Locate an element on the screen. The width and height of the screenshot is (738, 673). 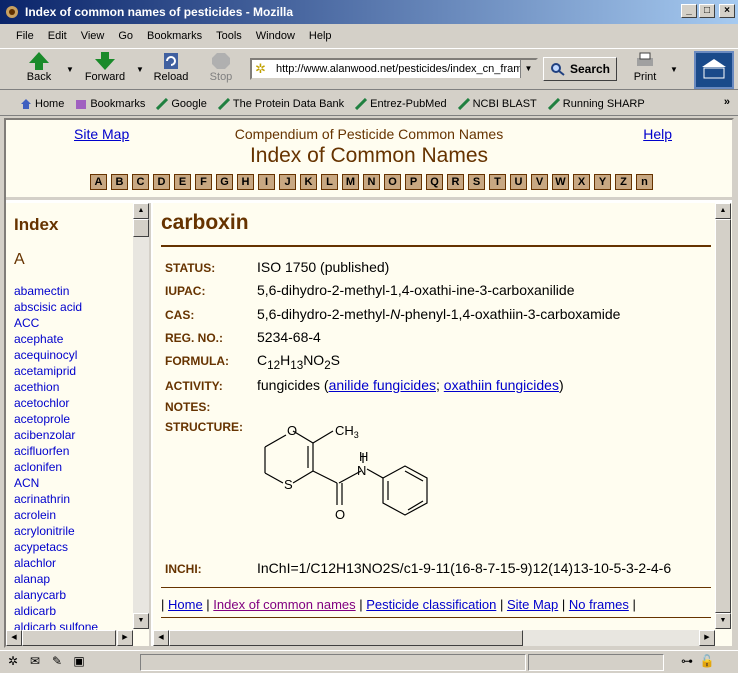
letter-button-s: S is located at coordinates (476, 182).